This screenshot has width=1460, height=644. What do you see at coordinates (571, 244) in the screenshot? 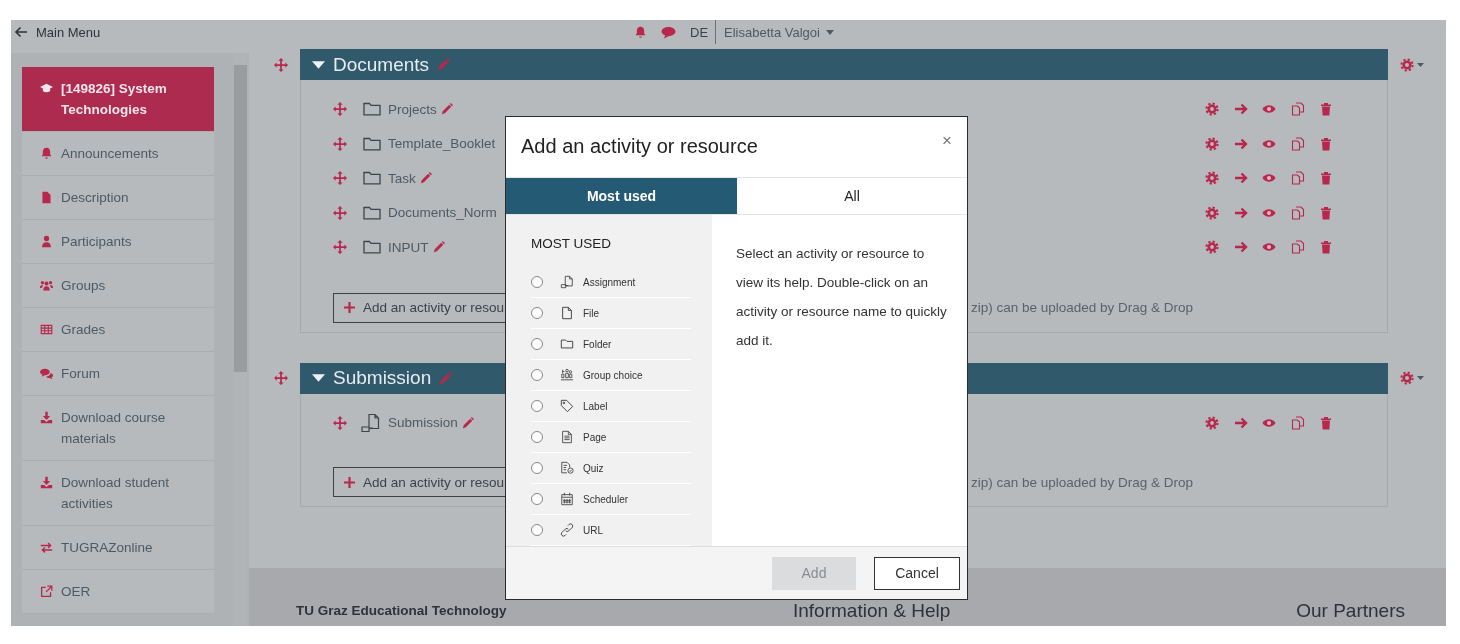
I see `list-heading: MOST USED` at bounding box center [571, 244].